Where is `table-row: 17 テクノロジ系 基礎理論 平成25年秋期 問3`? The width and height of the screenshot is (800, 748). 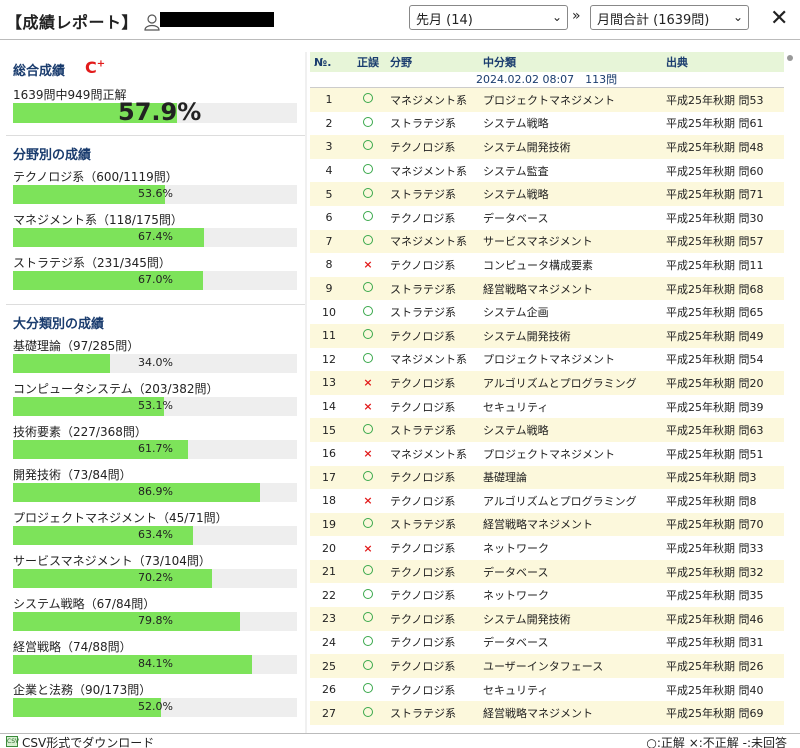 table-row: 17 テクノロジ系 基礎理論 平成25年秋期 問3 is located at coordinates (547, 477).